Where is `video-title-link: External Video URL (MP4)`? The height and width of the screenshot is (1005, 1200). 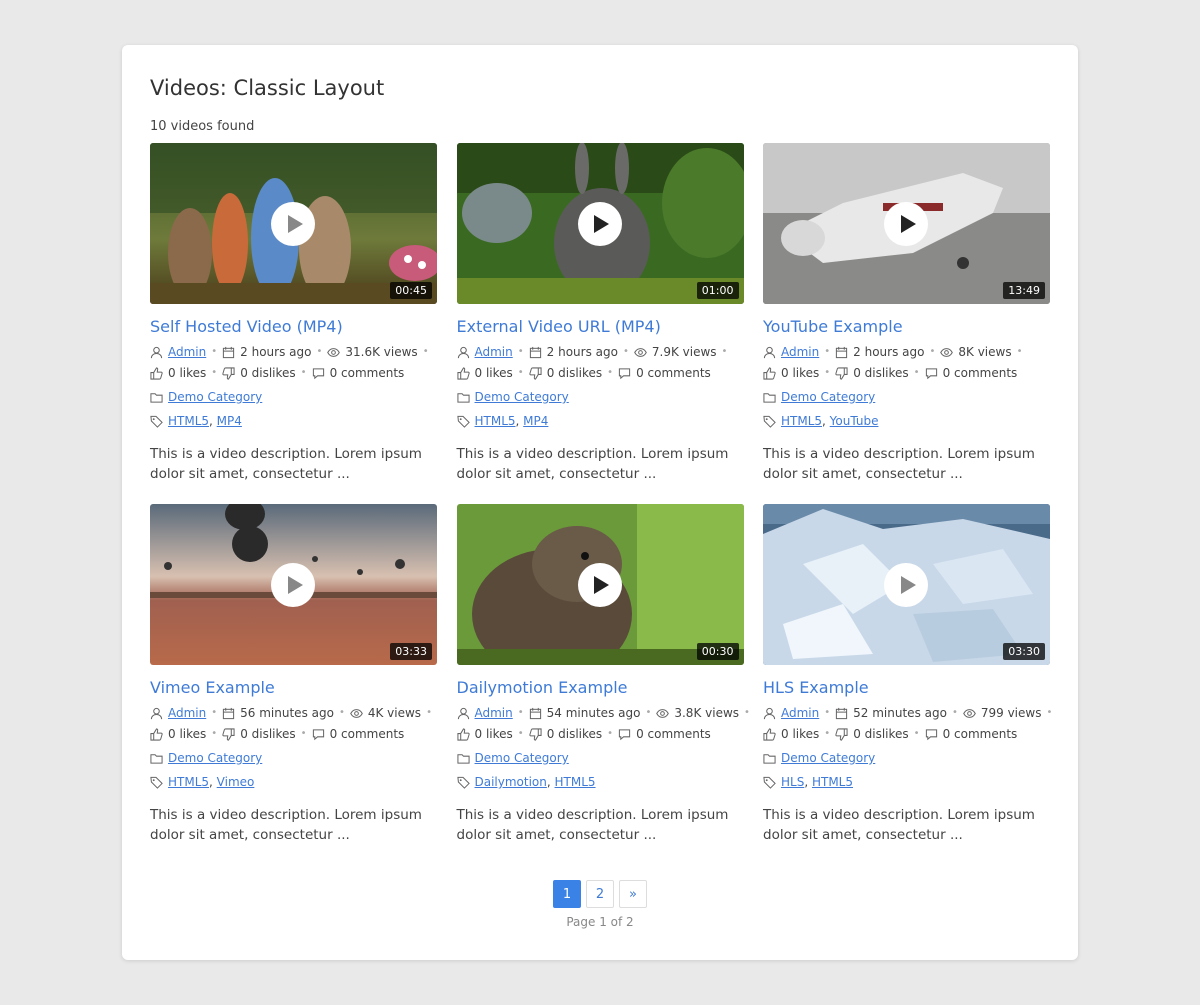
video-title-link: External Video URL (MP4) is located at coordinates (600, 327).